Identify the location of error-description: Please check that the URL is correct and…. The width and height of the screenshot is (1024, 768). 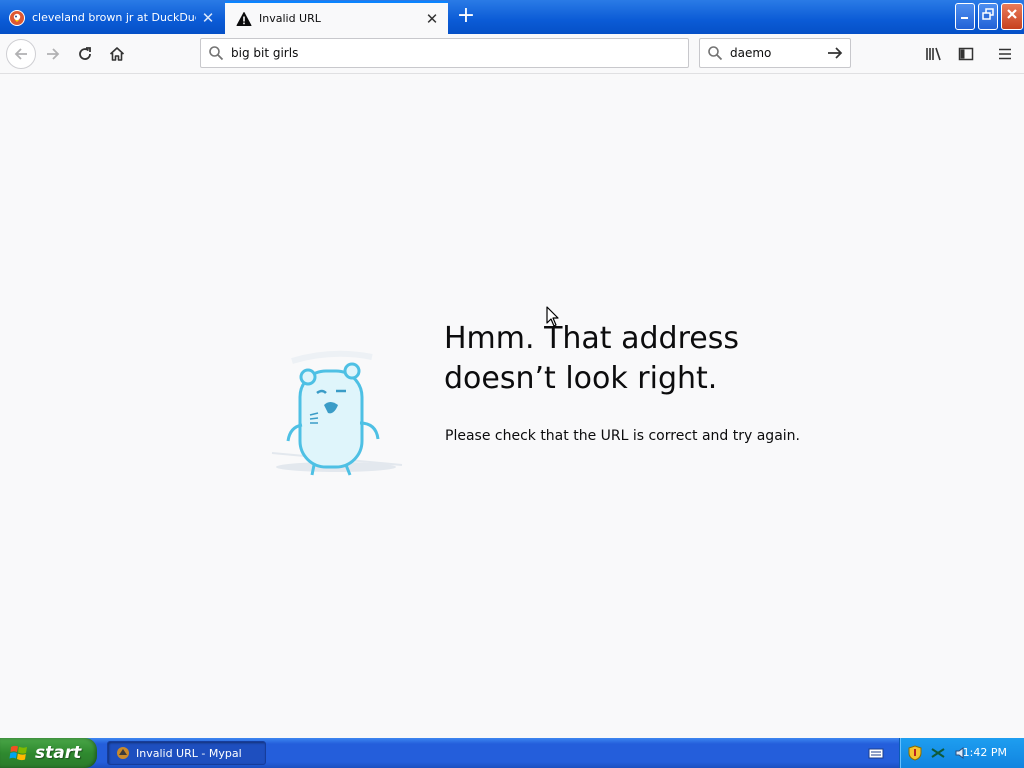
(622, 436).